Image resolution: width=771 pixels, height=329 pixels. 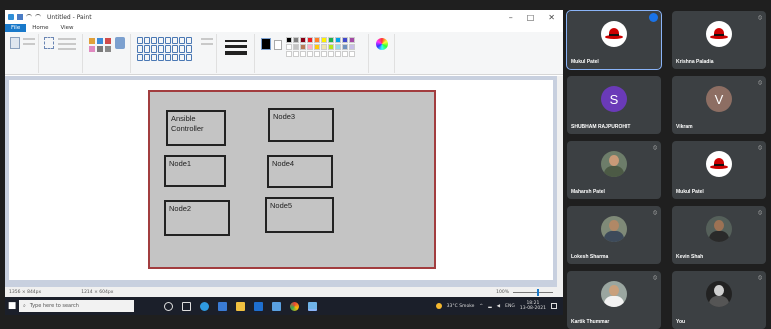 I want to click on paste-icon, so click(x=15, y=43).